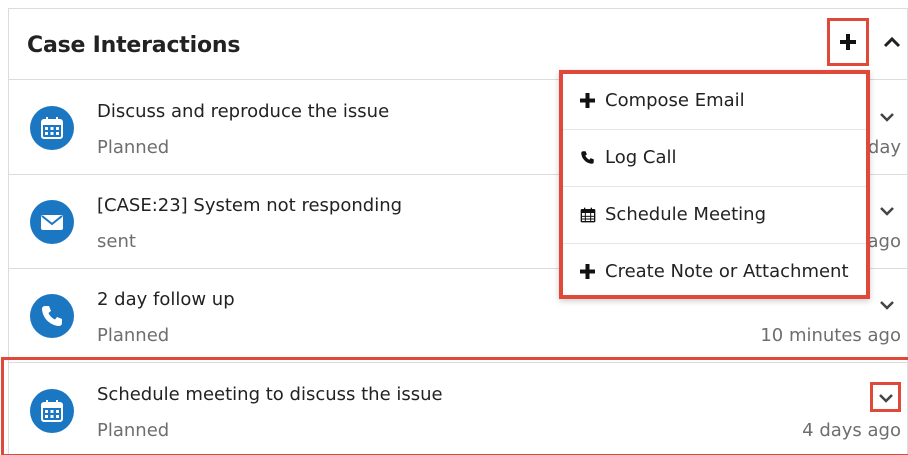  I want to click on menu-item-schedule-meeting: Schedule Meeting, so click(714, 216).